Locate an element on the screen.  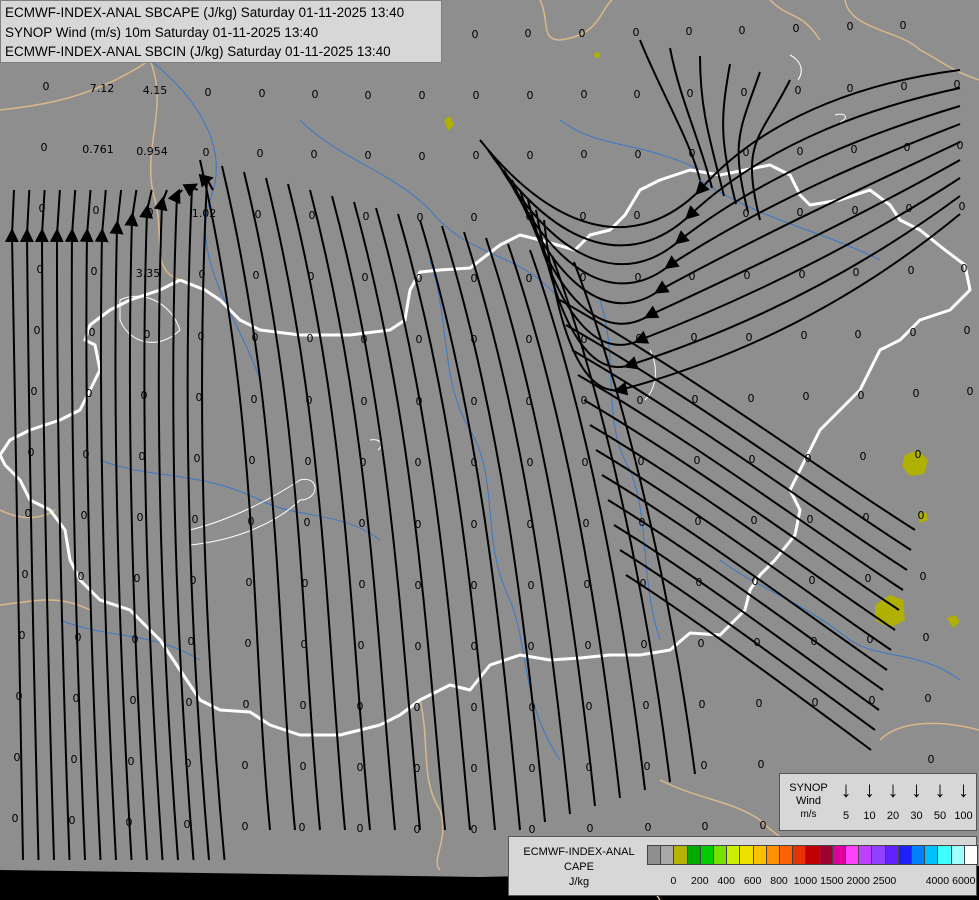
synop-speed-label: 50 is located at coordinates (940, 816).